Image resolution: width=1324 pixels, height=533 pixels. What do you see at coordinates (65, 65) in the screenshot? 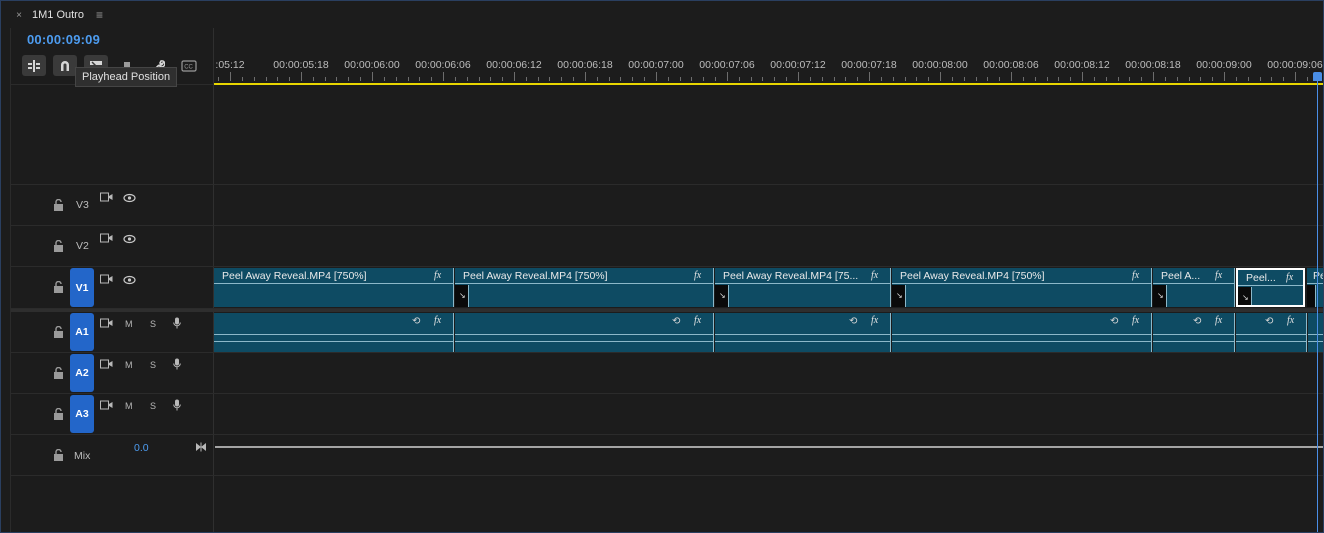
I see `snap-magnet-icon` at bounding box center [65, 65].